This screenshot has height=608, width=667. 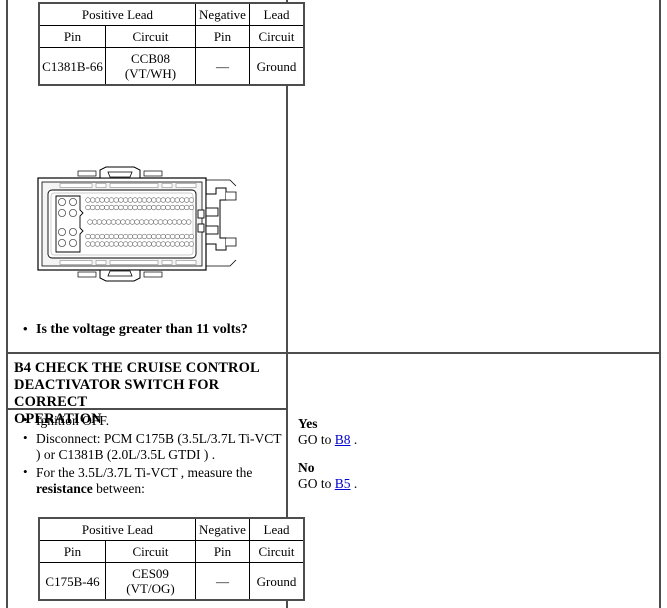 What do you see at coordinates (152, 421) in the screenshot?
I see `list-item: Ignition OFF.` at bounding box center [152, 421].